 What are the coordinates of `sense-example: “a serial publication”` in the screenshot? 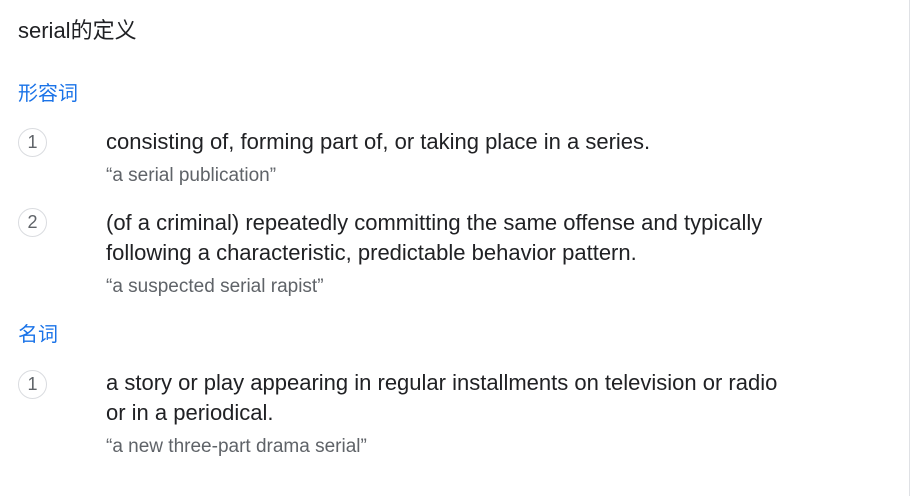 It's located at (191, 175).